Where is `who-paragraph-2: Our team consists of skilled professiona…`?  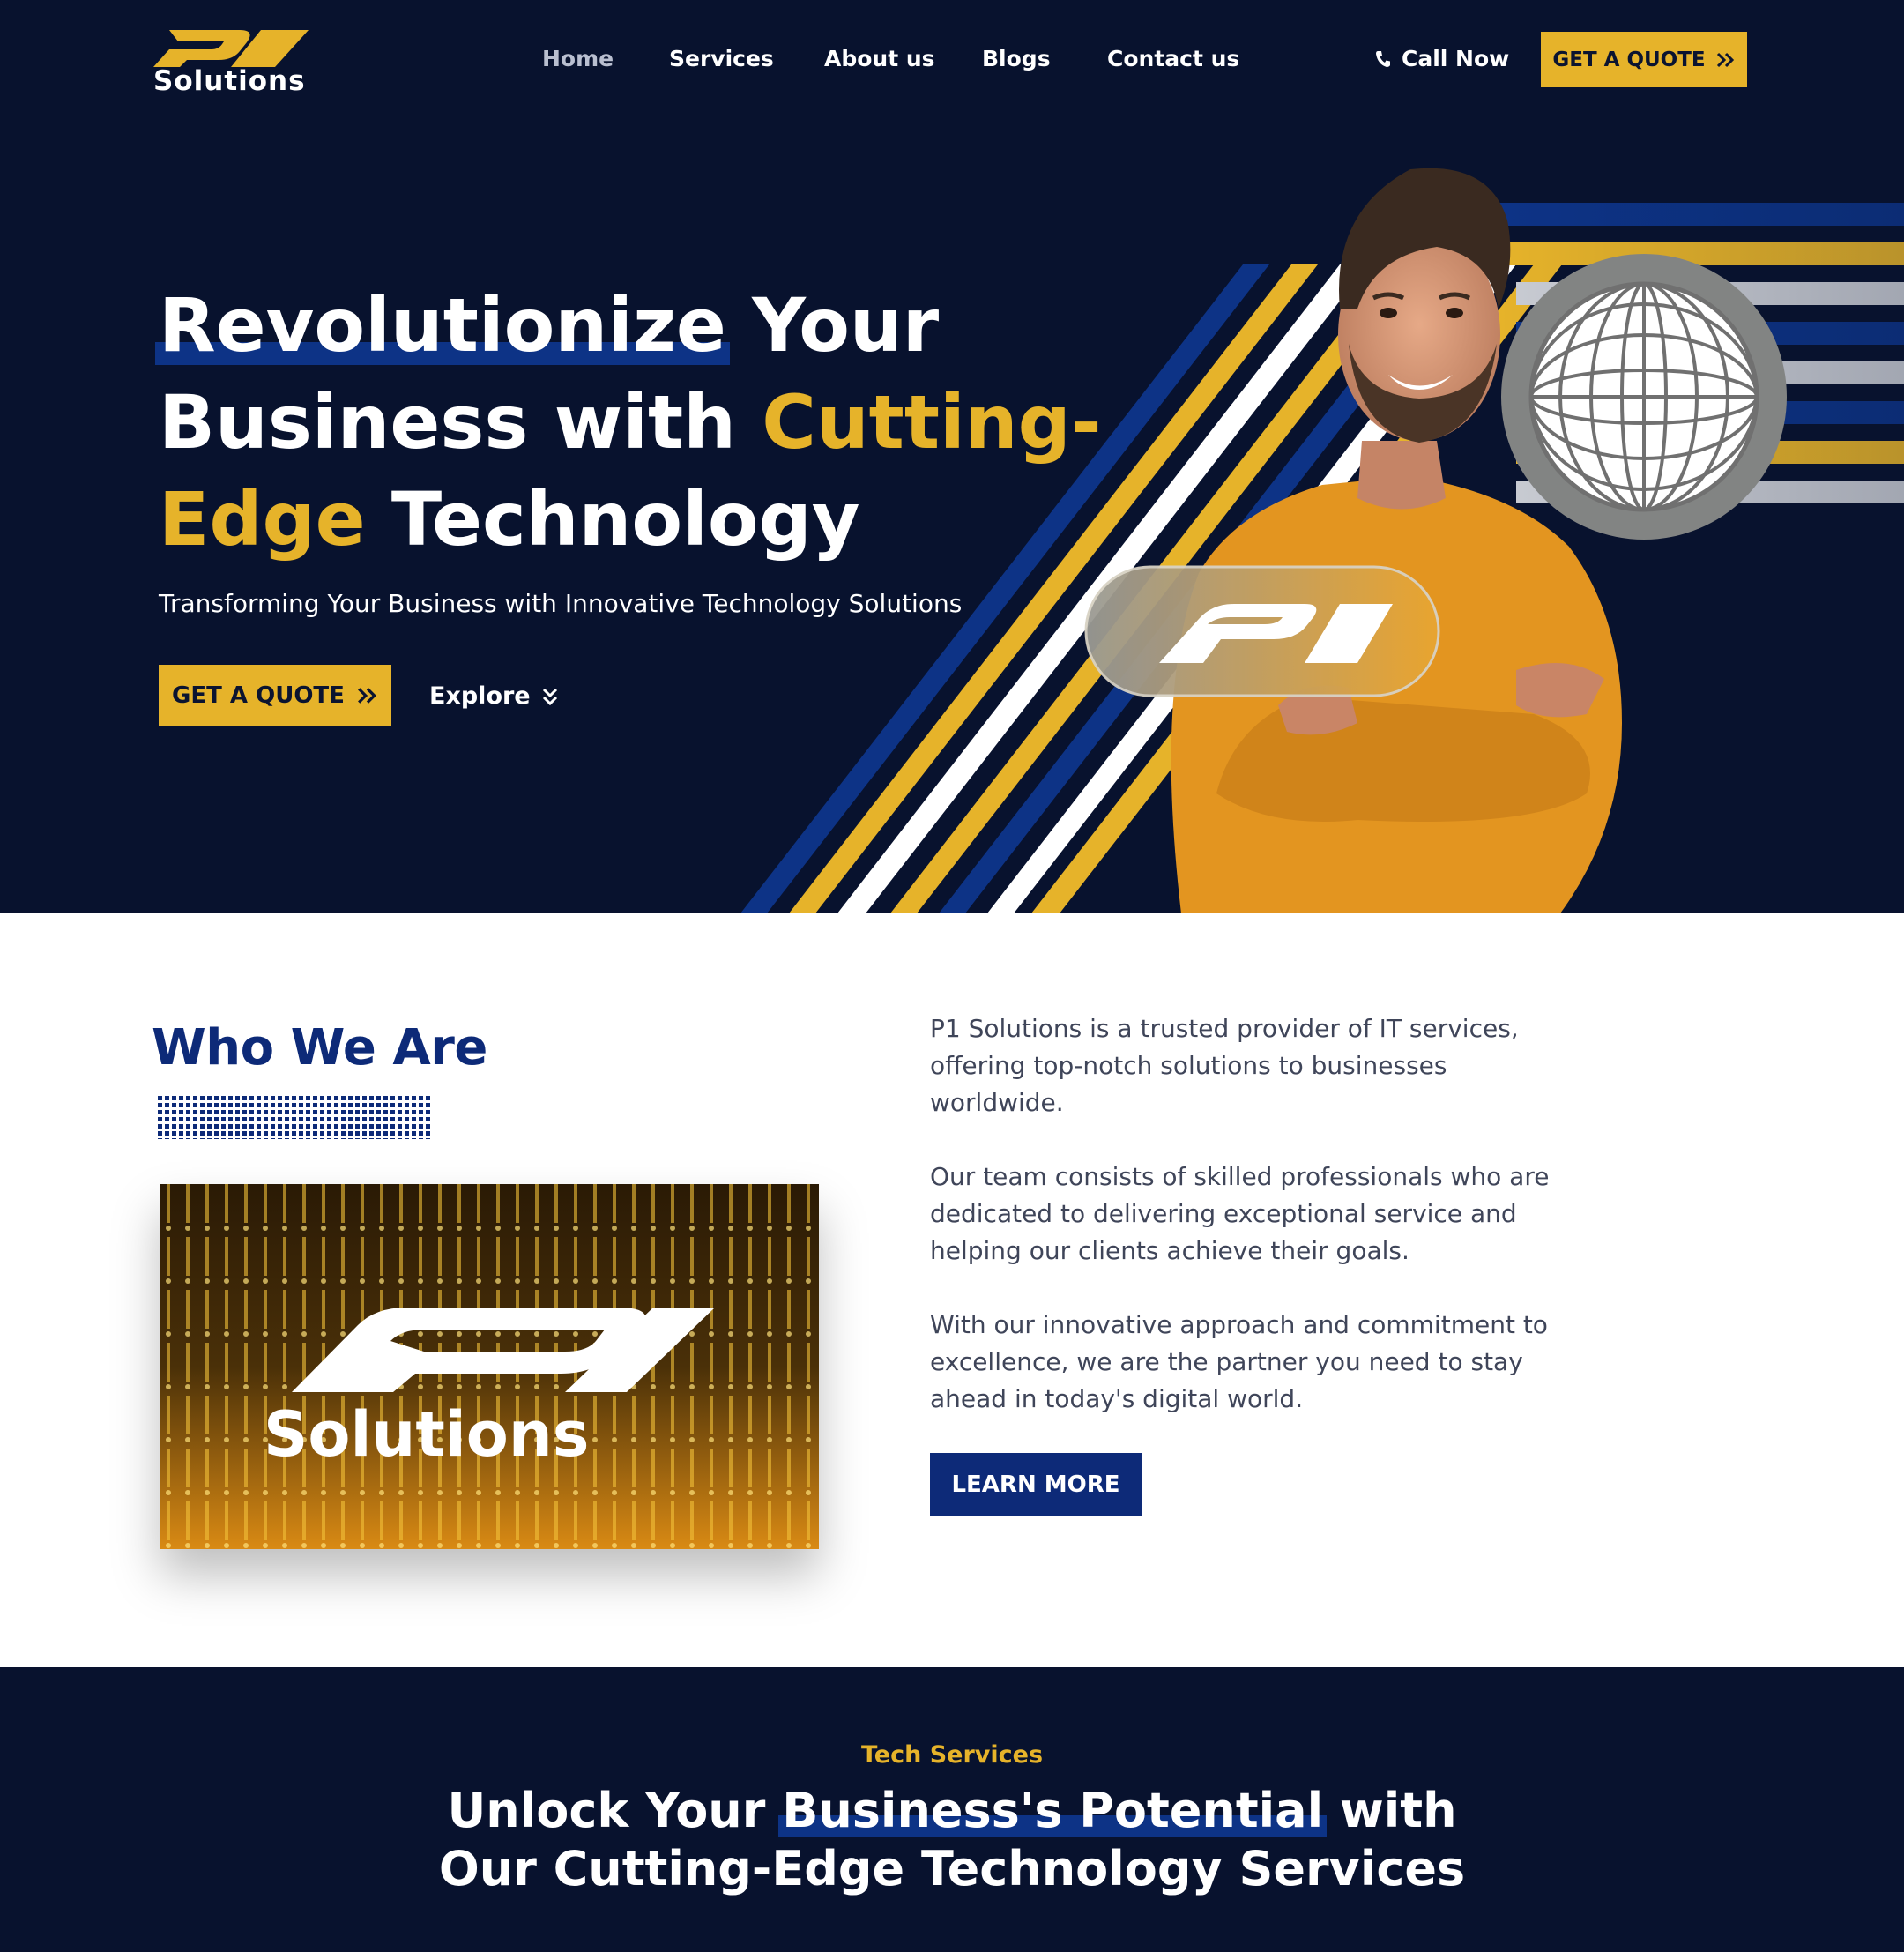
who-paragraph-2: Our team consists of skilled professiona… is located at coordinates (1240, 1213).